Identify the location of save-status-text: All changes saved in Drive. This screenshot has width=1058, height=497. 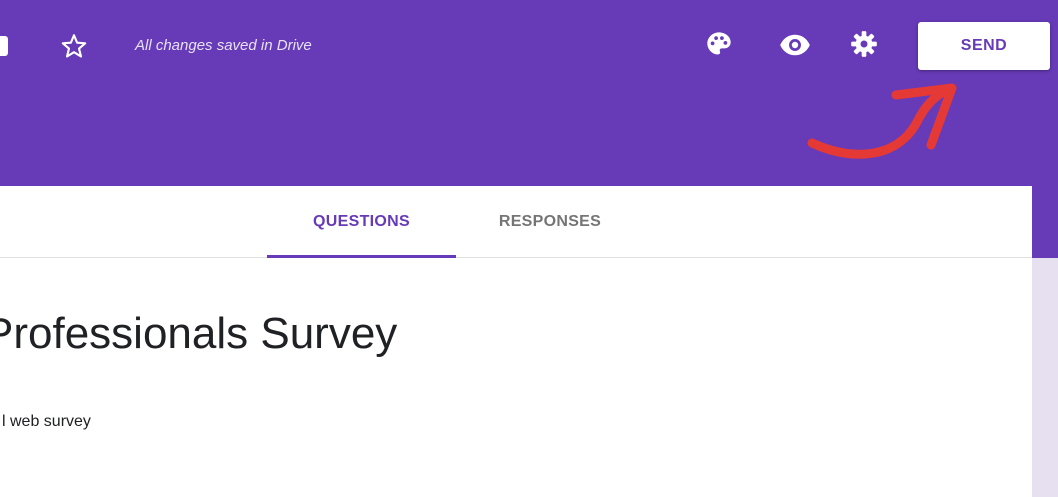
(223, 45).